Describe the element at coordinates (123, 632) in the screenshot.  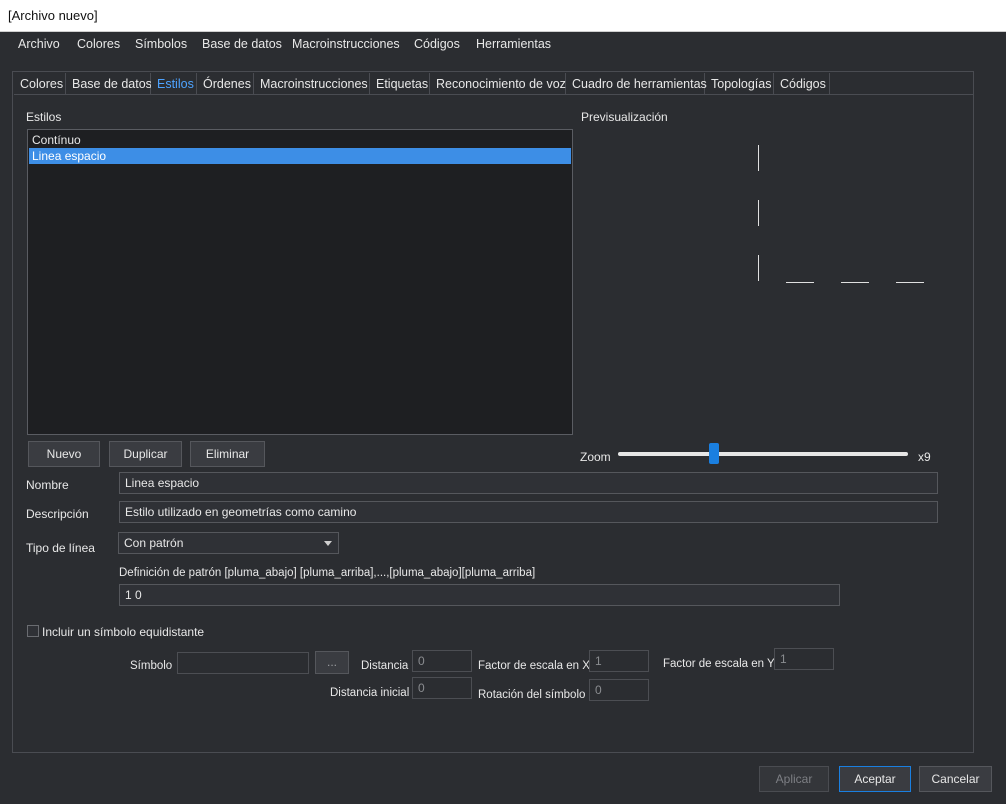
I see `include-symbol-label: Incluir un símbolo equidistante` at that location.